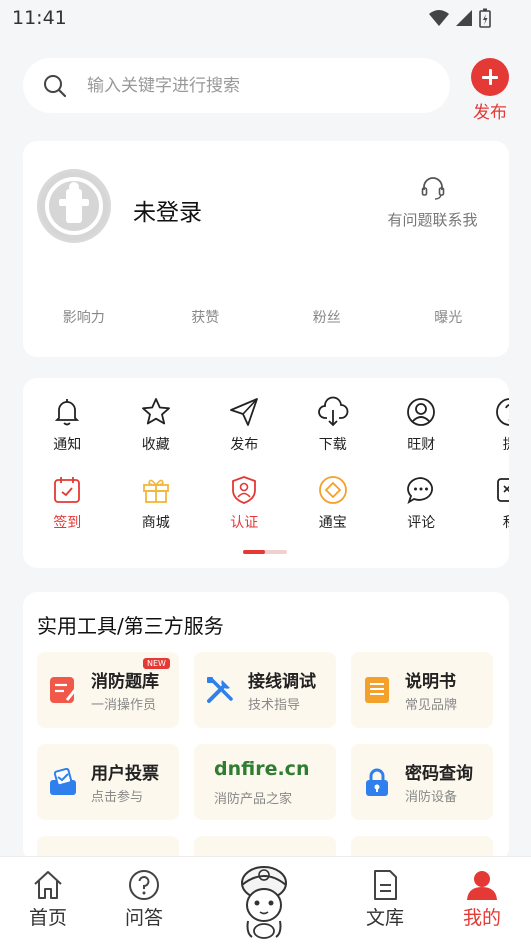 Image resolution: width=531 pixels, height=944 pixels. What do you see at coordinates (67, 412) in the screenshot?
I see `bell-icon` at bounding box center [67, 412].